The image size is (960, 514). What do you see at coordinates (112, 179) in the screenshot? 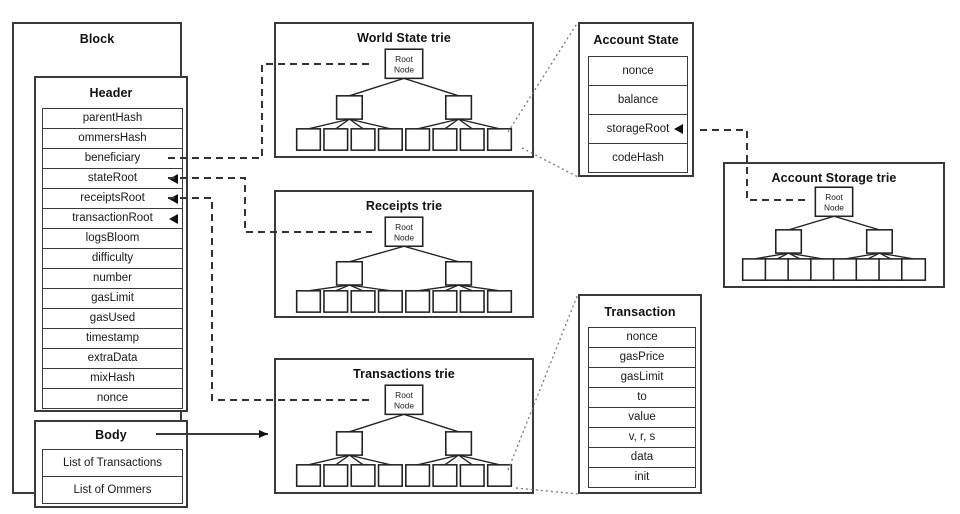
I see `header-field-stateroot: stateRoot` at bounding box center [112, 179].